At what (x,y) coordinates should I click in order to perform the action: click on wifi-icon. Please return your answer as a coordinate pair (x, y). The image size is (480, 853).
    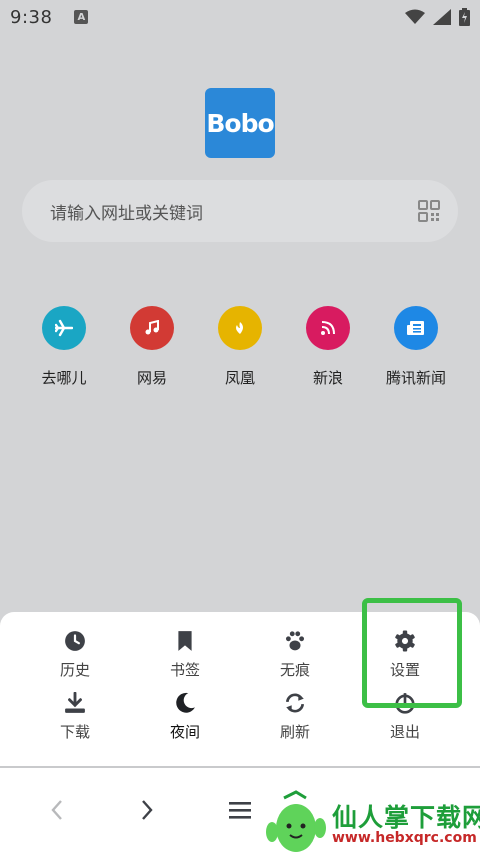
    Looking at the image, I should click on (415, 16).